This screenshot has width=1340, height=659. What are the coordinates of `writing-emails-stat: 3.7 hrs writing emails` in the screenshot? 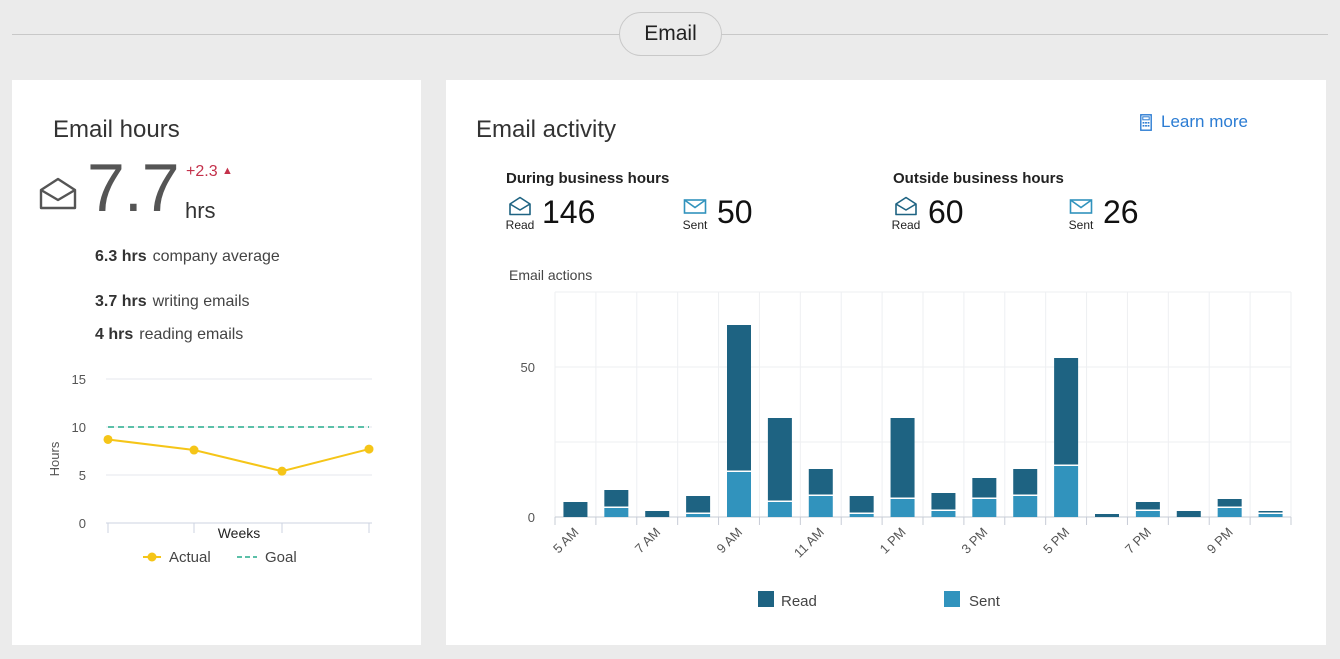 It's located at (172, 302).